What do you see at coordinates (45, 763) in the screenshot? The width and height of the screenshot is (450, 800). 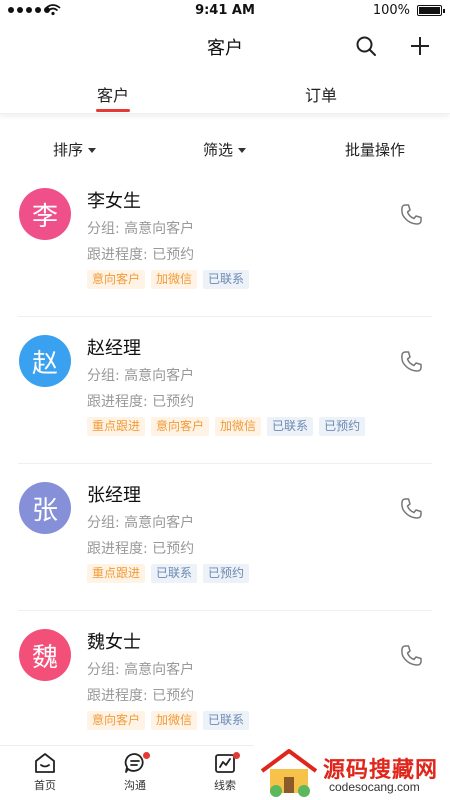 I see `home-icon` at bounding box center [45, 763].